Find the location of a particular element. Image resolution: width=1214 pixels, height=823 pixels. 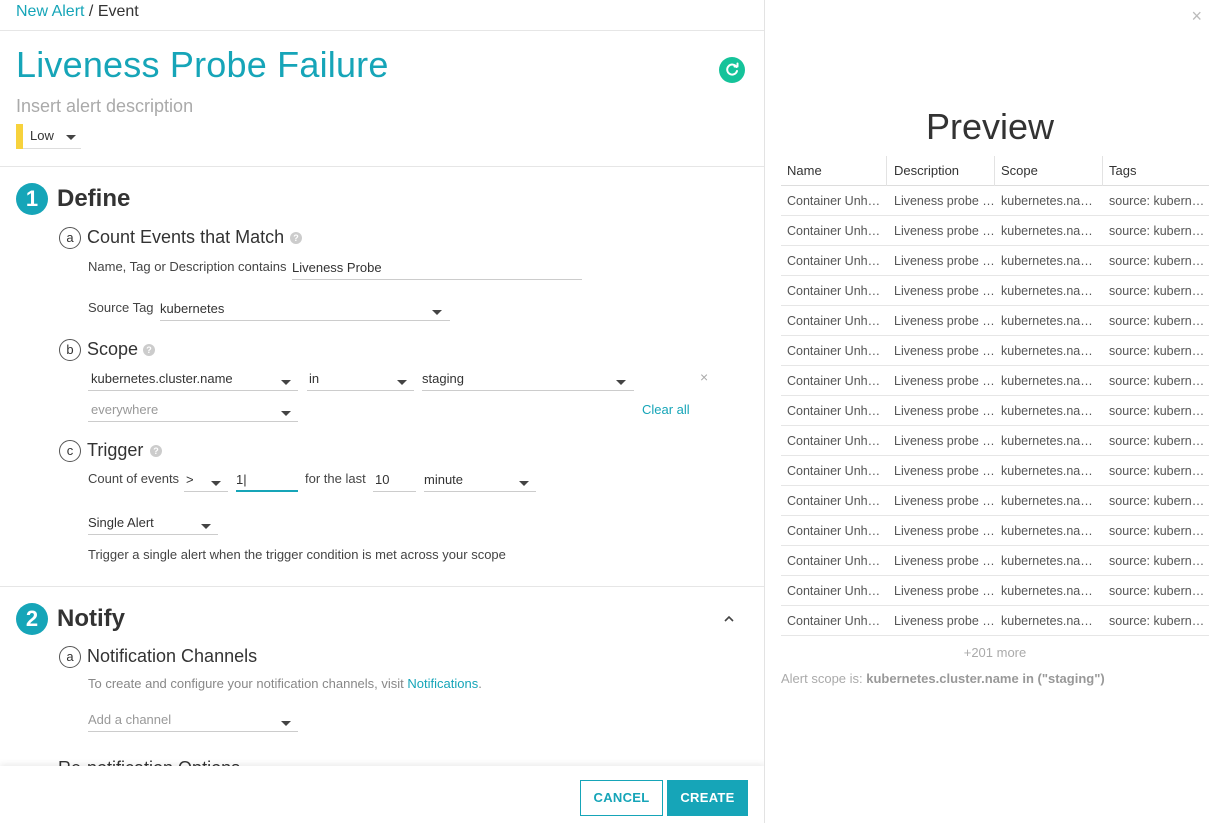

close-icon: × is located at coordinates (1196, 16).